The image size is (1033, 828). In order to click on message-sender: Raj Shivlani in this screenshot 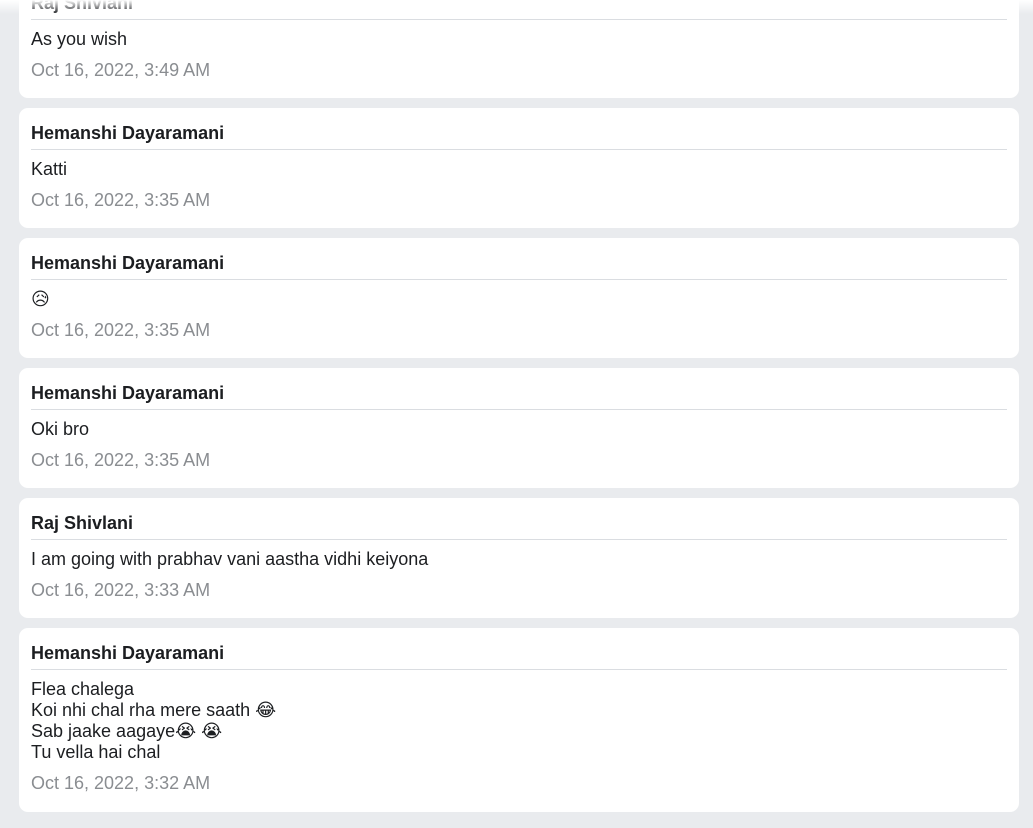, I will do `click(519, 526)`.